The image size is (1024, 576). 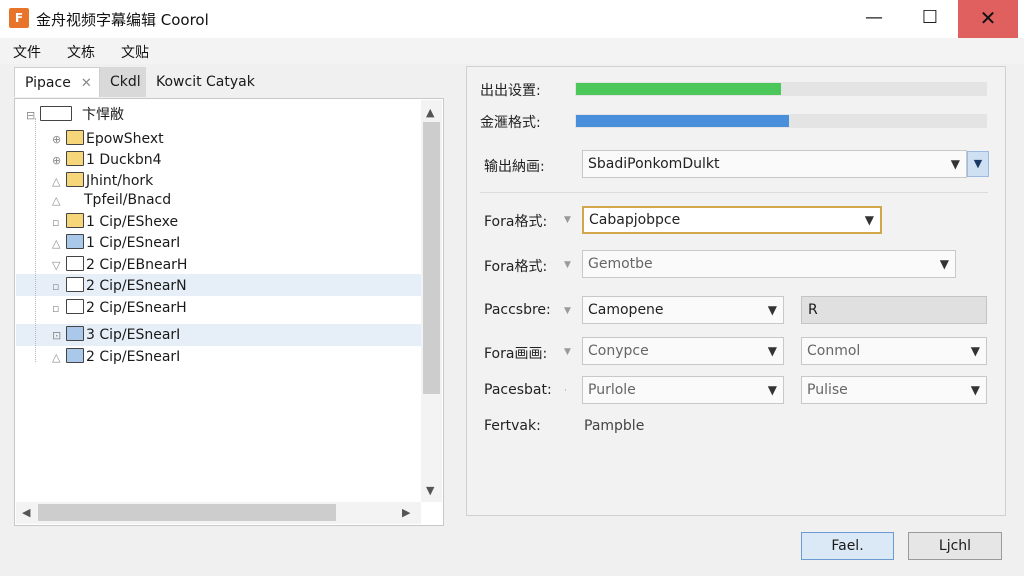 I want to click on tree-item: ⊕ EpowShext, so click(x=108, y=139).